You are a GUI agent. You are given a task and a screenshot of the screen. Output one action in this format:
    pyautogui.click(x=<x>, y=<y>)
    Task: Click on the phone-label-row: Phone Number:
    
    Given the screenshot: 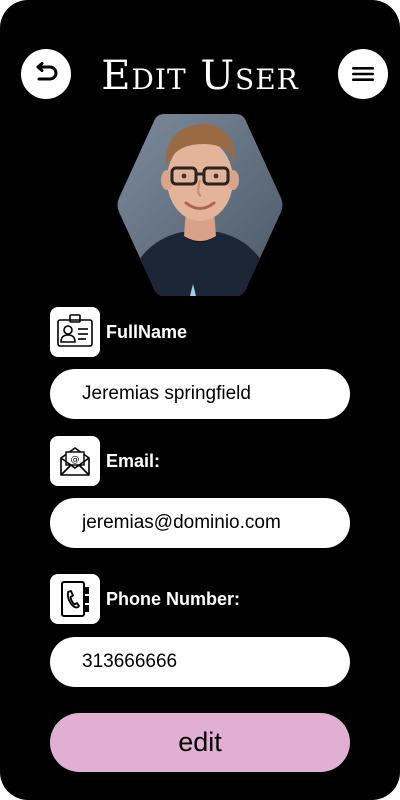 What is the action you would take?
    pyautogui.click(x=145, y=599)
    